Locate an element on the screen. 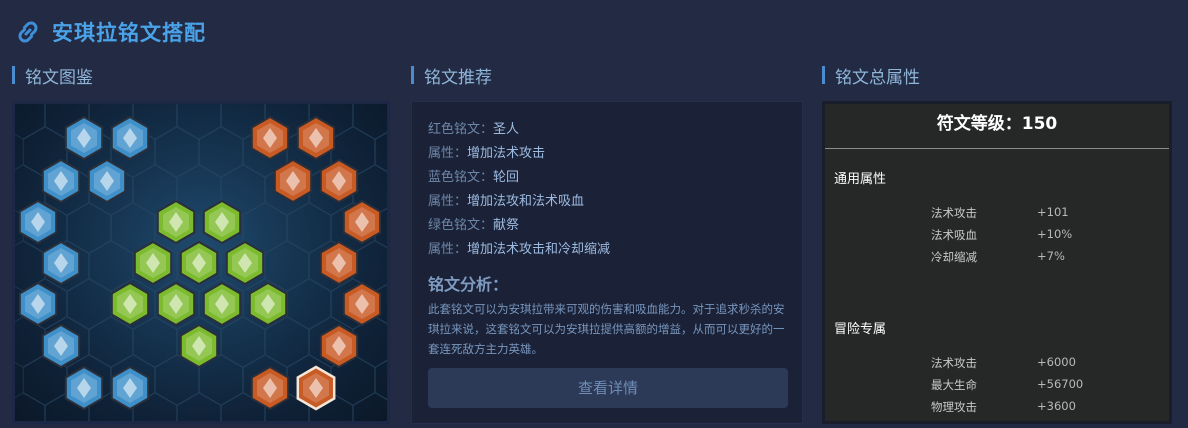  analysis-title: 铭文分析： is located at coordinates (468, 284).